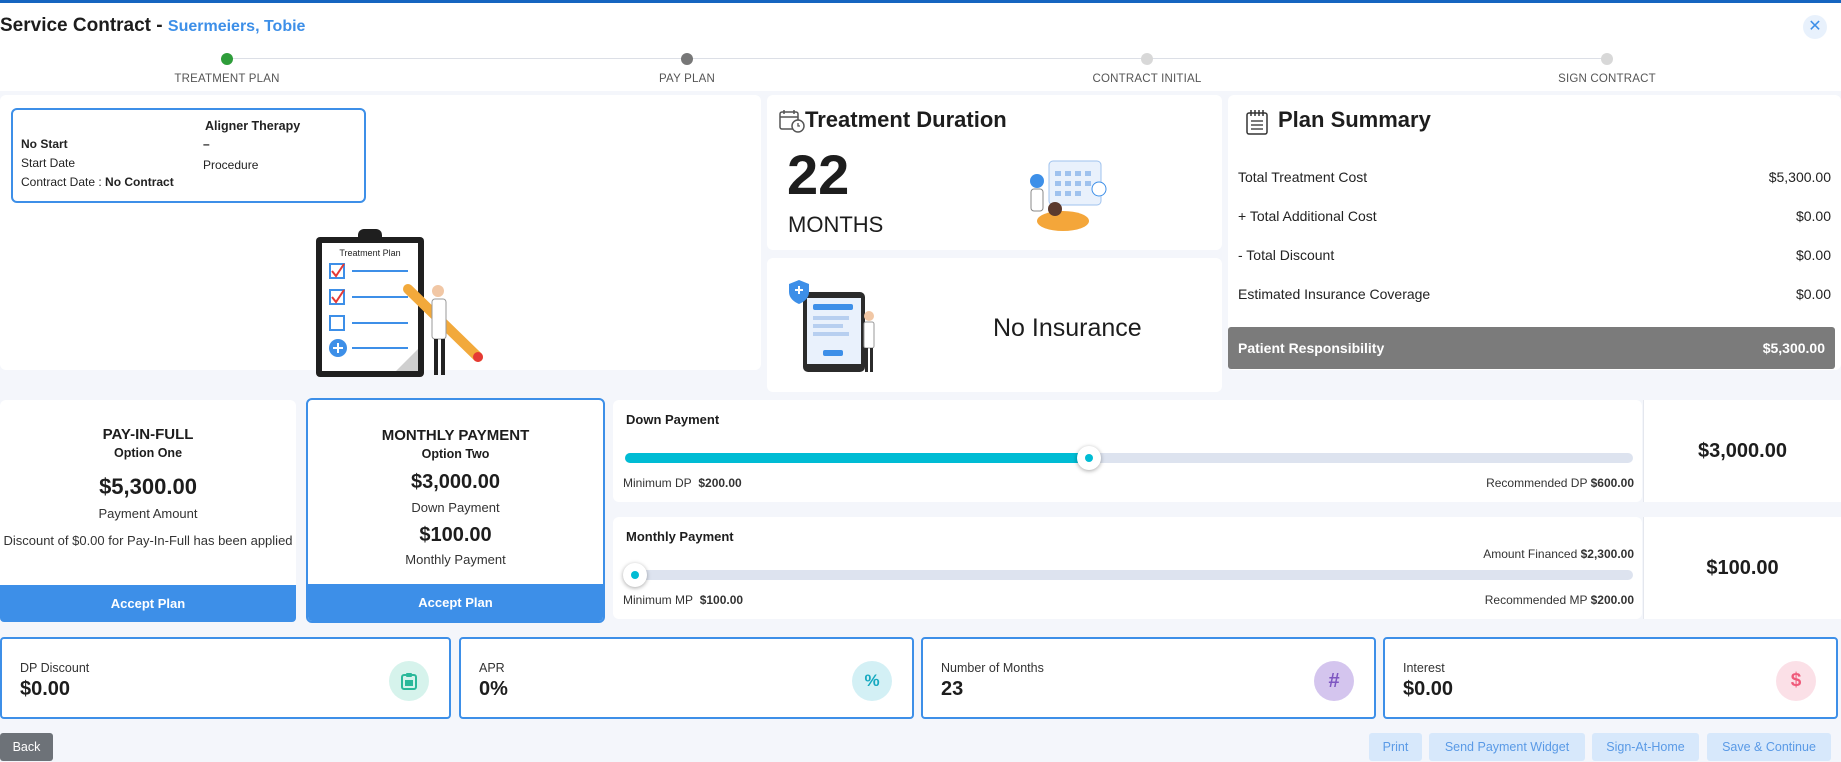 This screenshot has height=762, width=1841. I want to click on monthly-payment-slider-title: Monthly Payment, so click(680, 536).